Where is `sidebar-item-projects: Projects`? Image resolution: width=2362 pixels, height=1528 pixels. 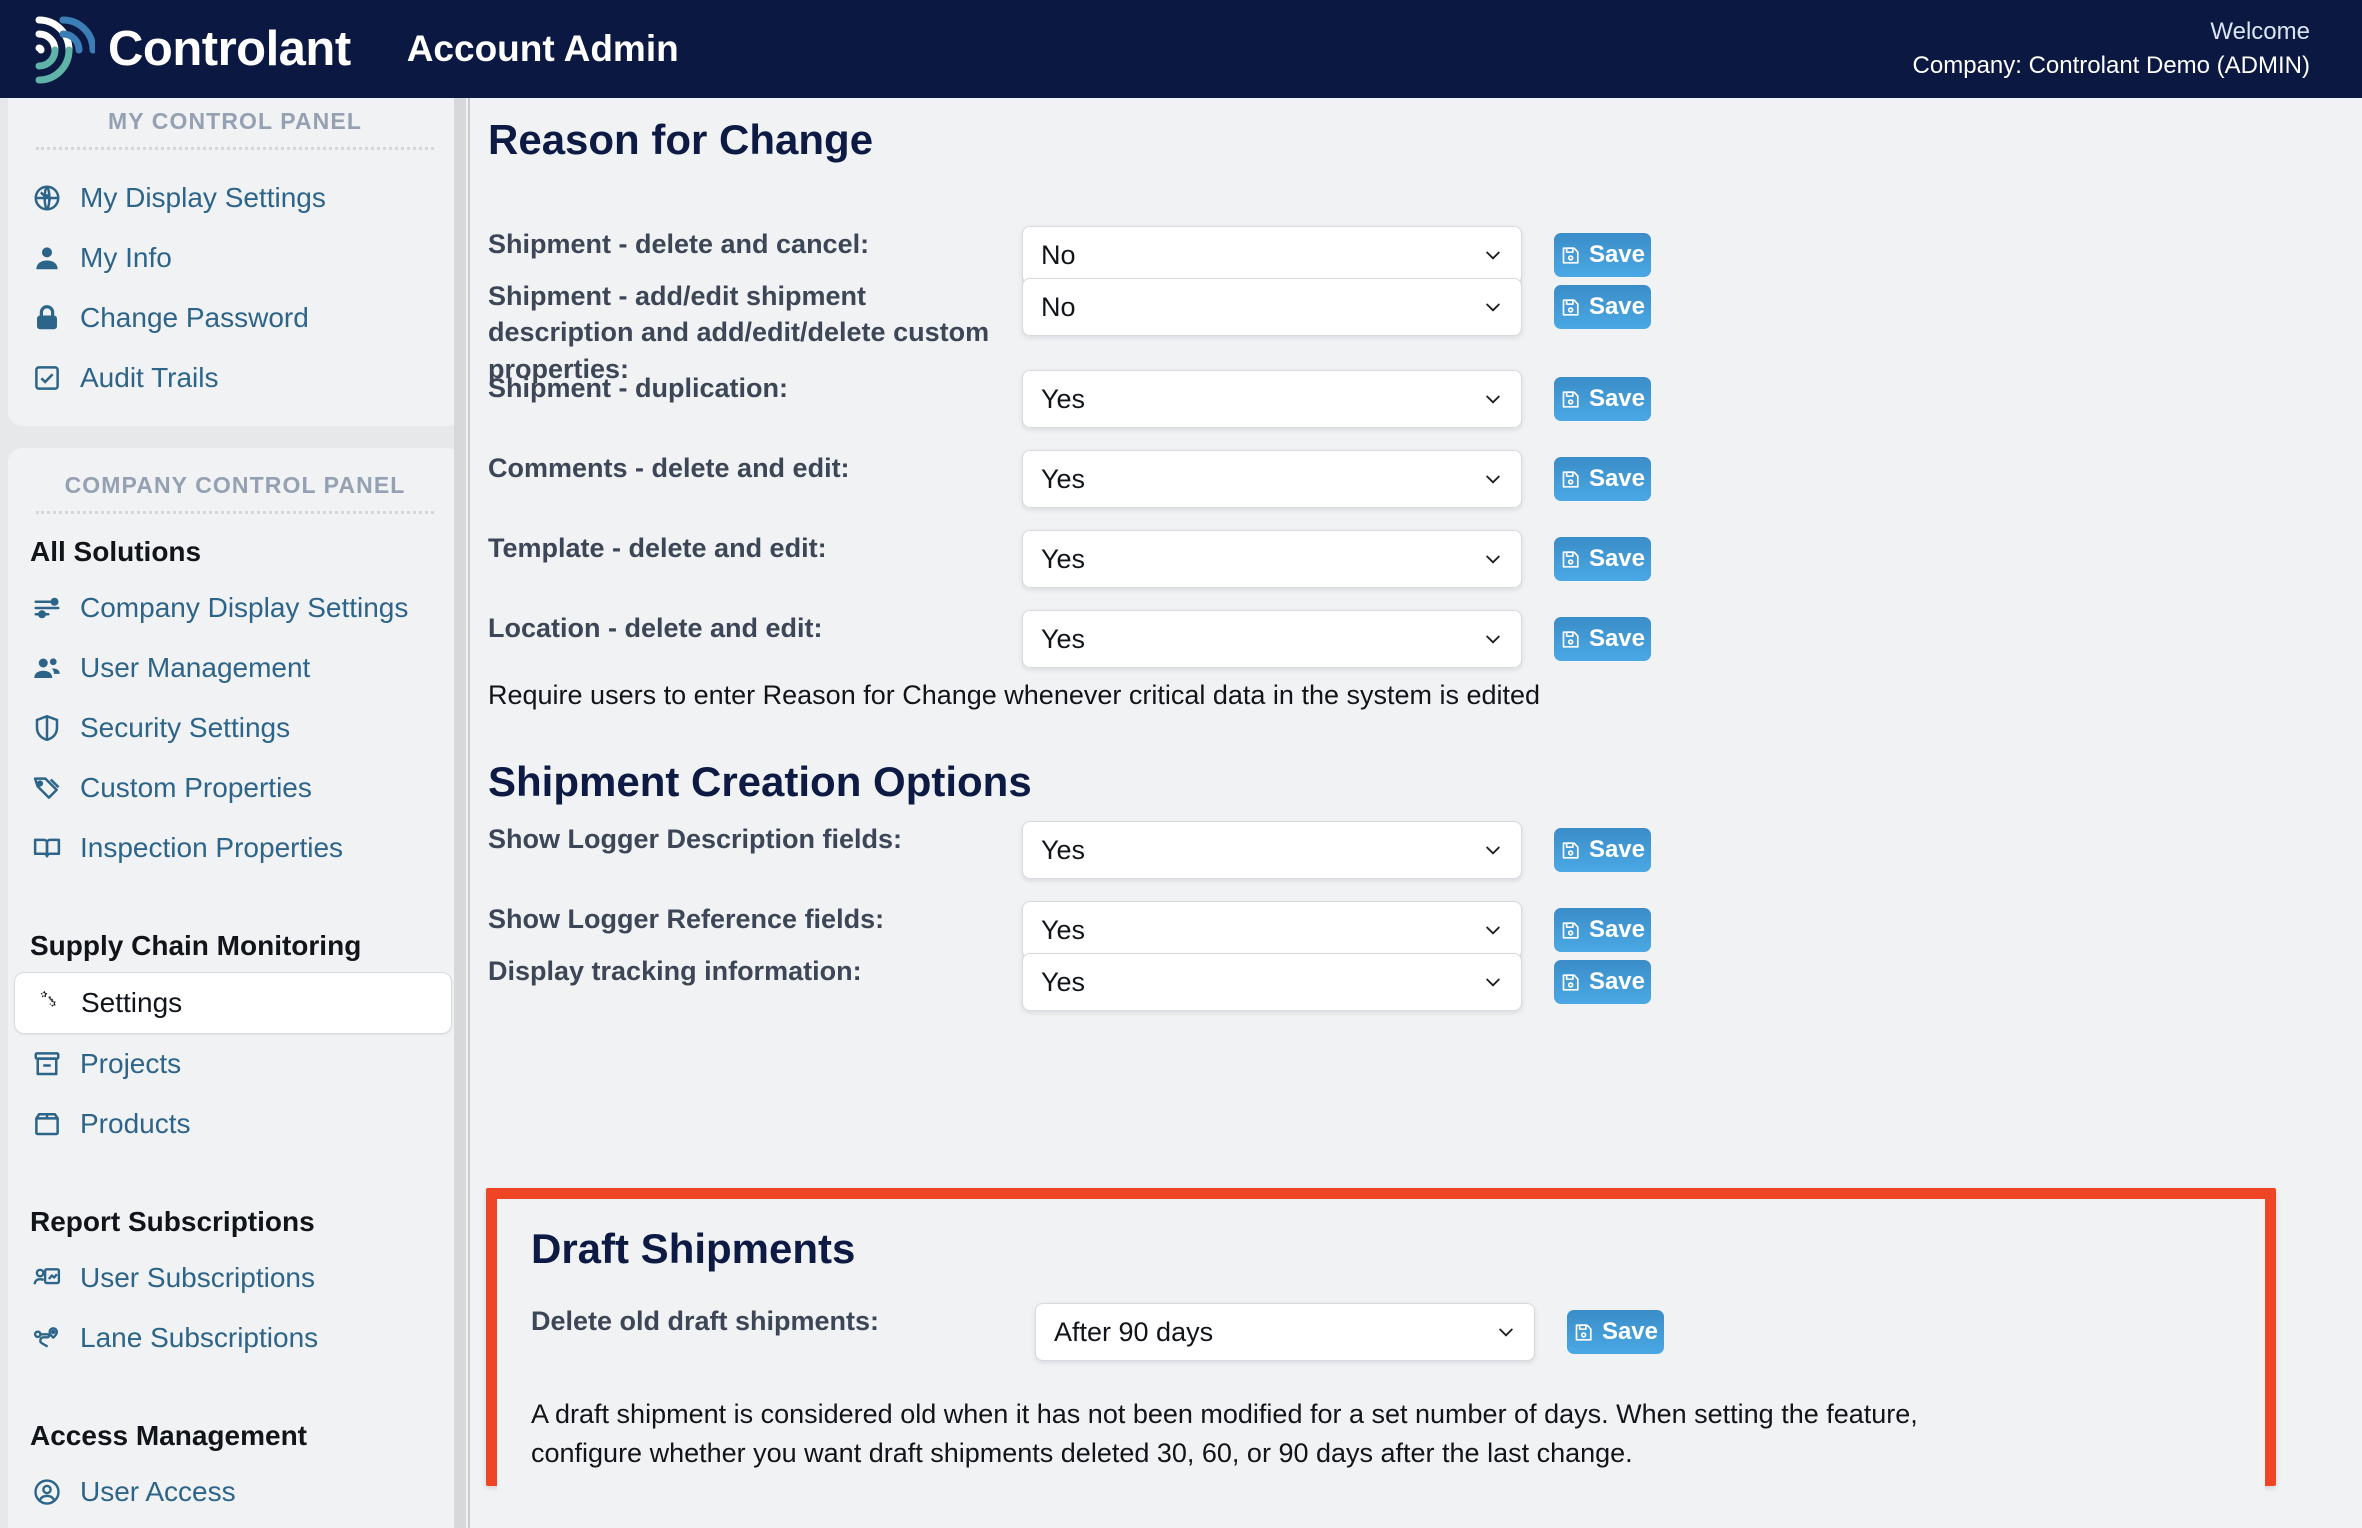
sidebar-item-projects: Projects is located at coordinates (235, 1064).